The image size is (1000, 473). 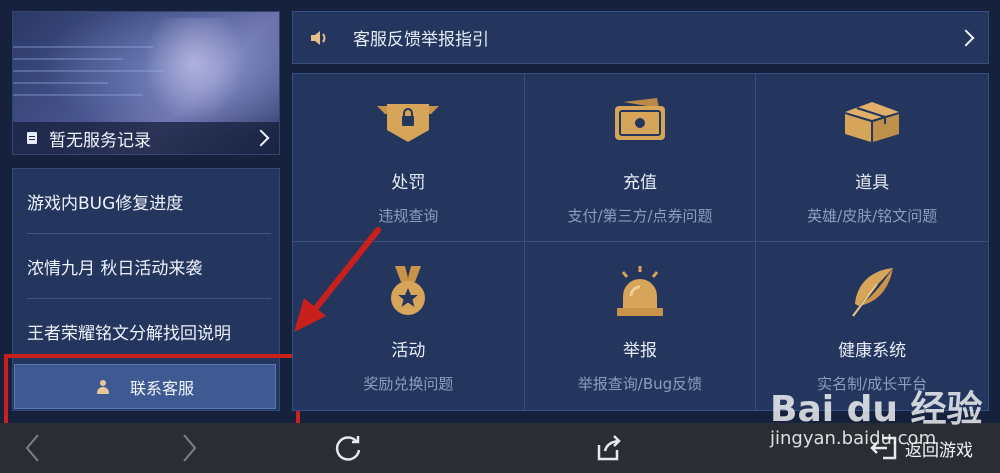 I want to click on service-report: 举报 举报查询/Bug反馈, so click(x=641, y=326).